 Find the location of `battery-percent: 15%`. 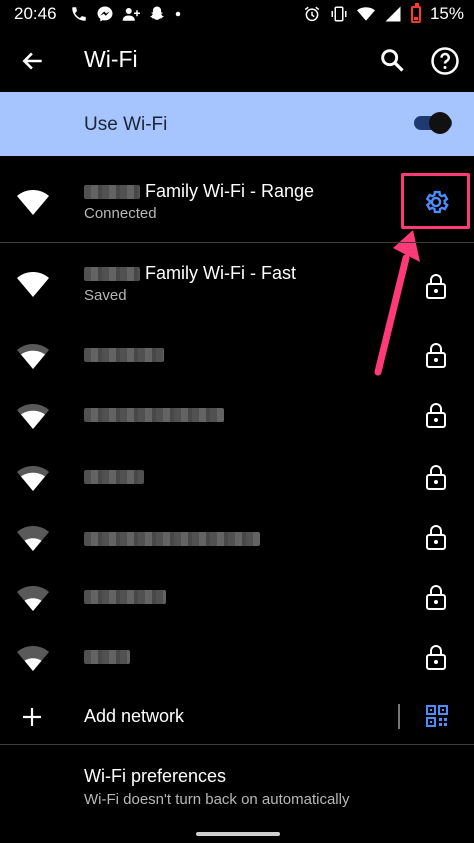

battery-percent: 15% is located at coordinates (446, 13).